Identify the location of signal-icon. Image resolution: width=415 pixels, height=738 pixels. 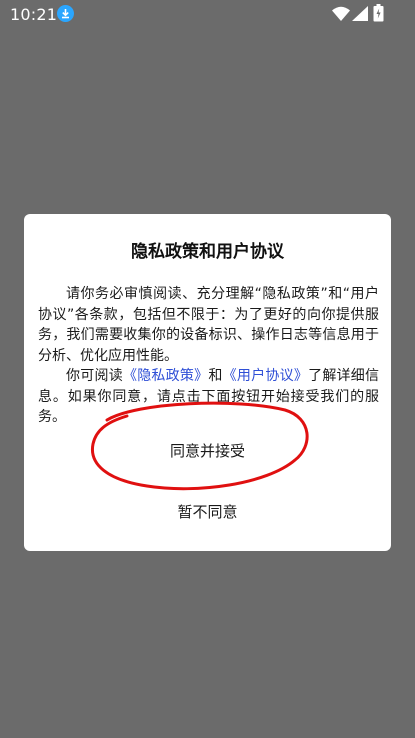
(360, 15).